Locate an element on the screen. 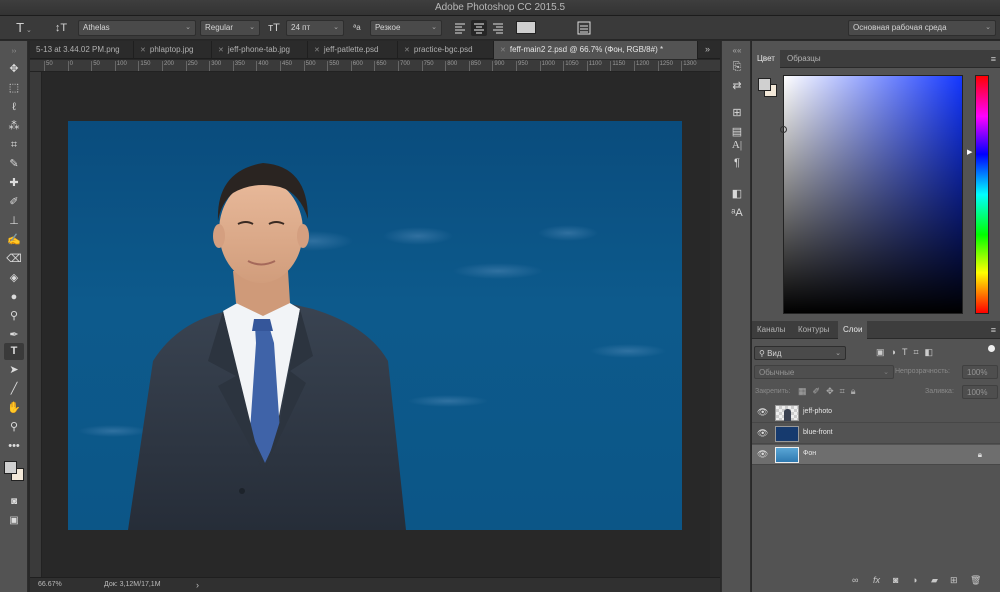  zoom-level: 66.67% is located at coordinates (50, 585).